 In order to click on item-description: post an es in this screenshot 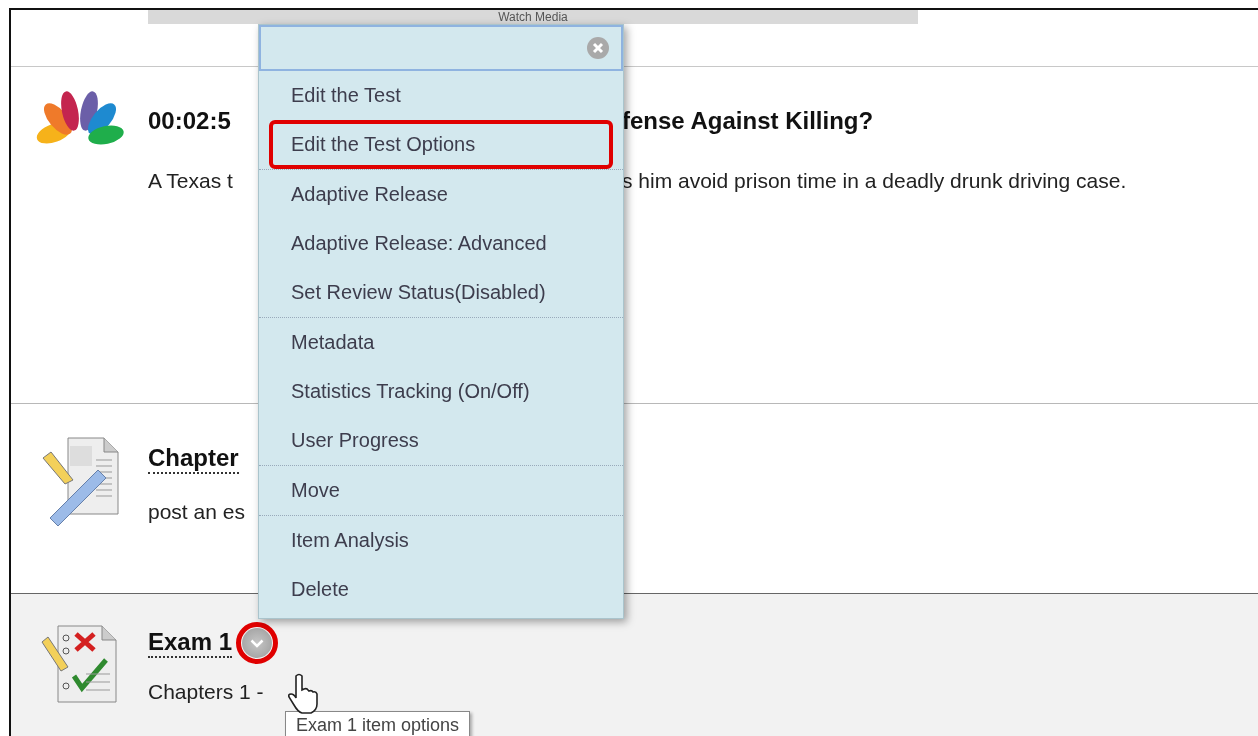, I will do `click(196, 512)`.